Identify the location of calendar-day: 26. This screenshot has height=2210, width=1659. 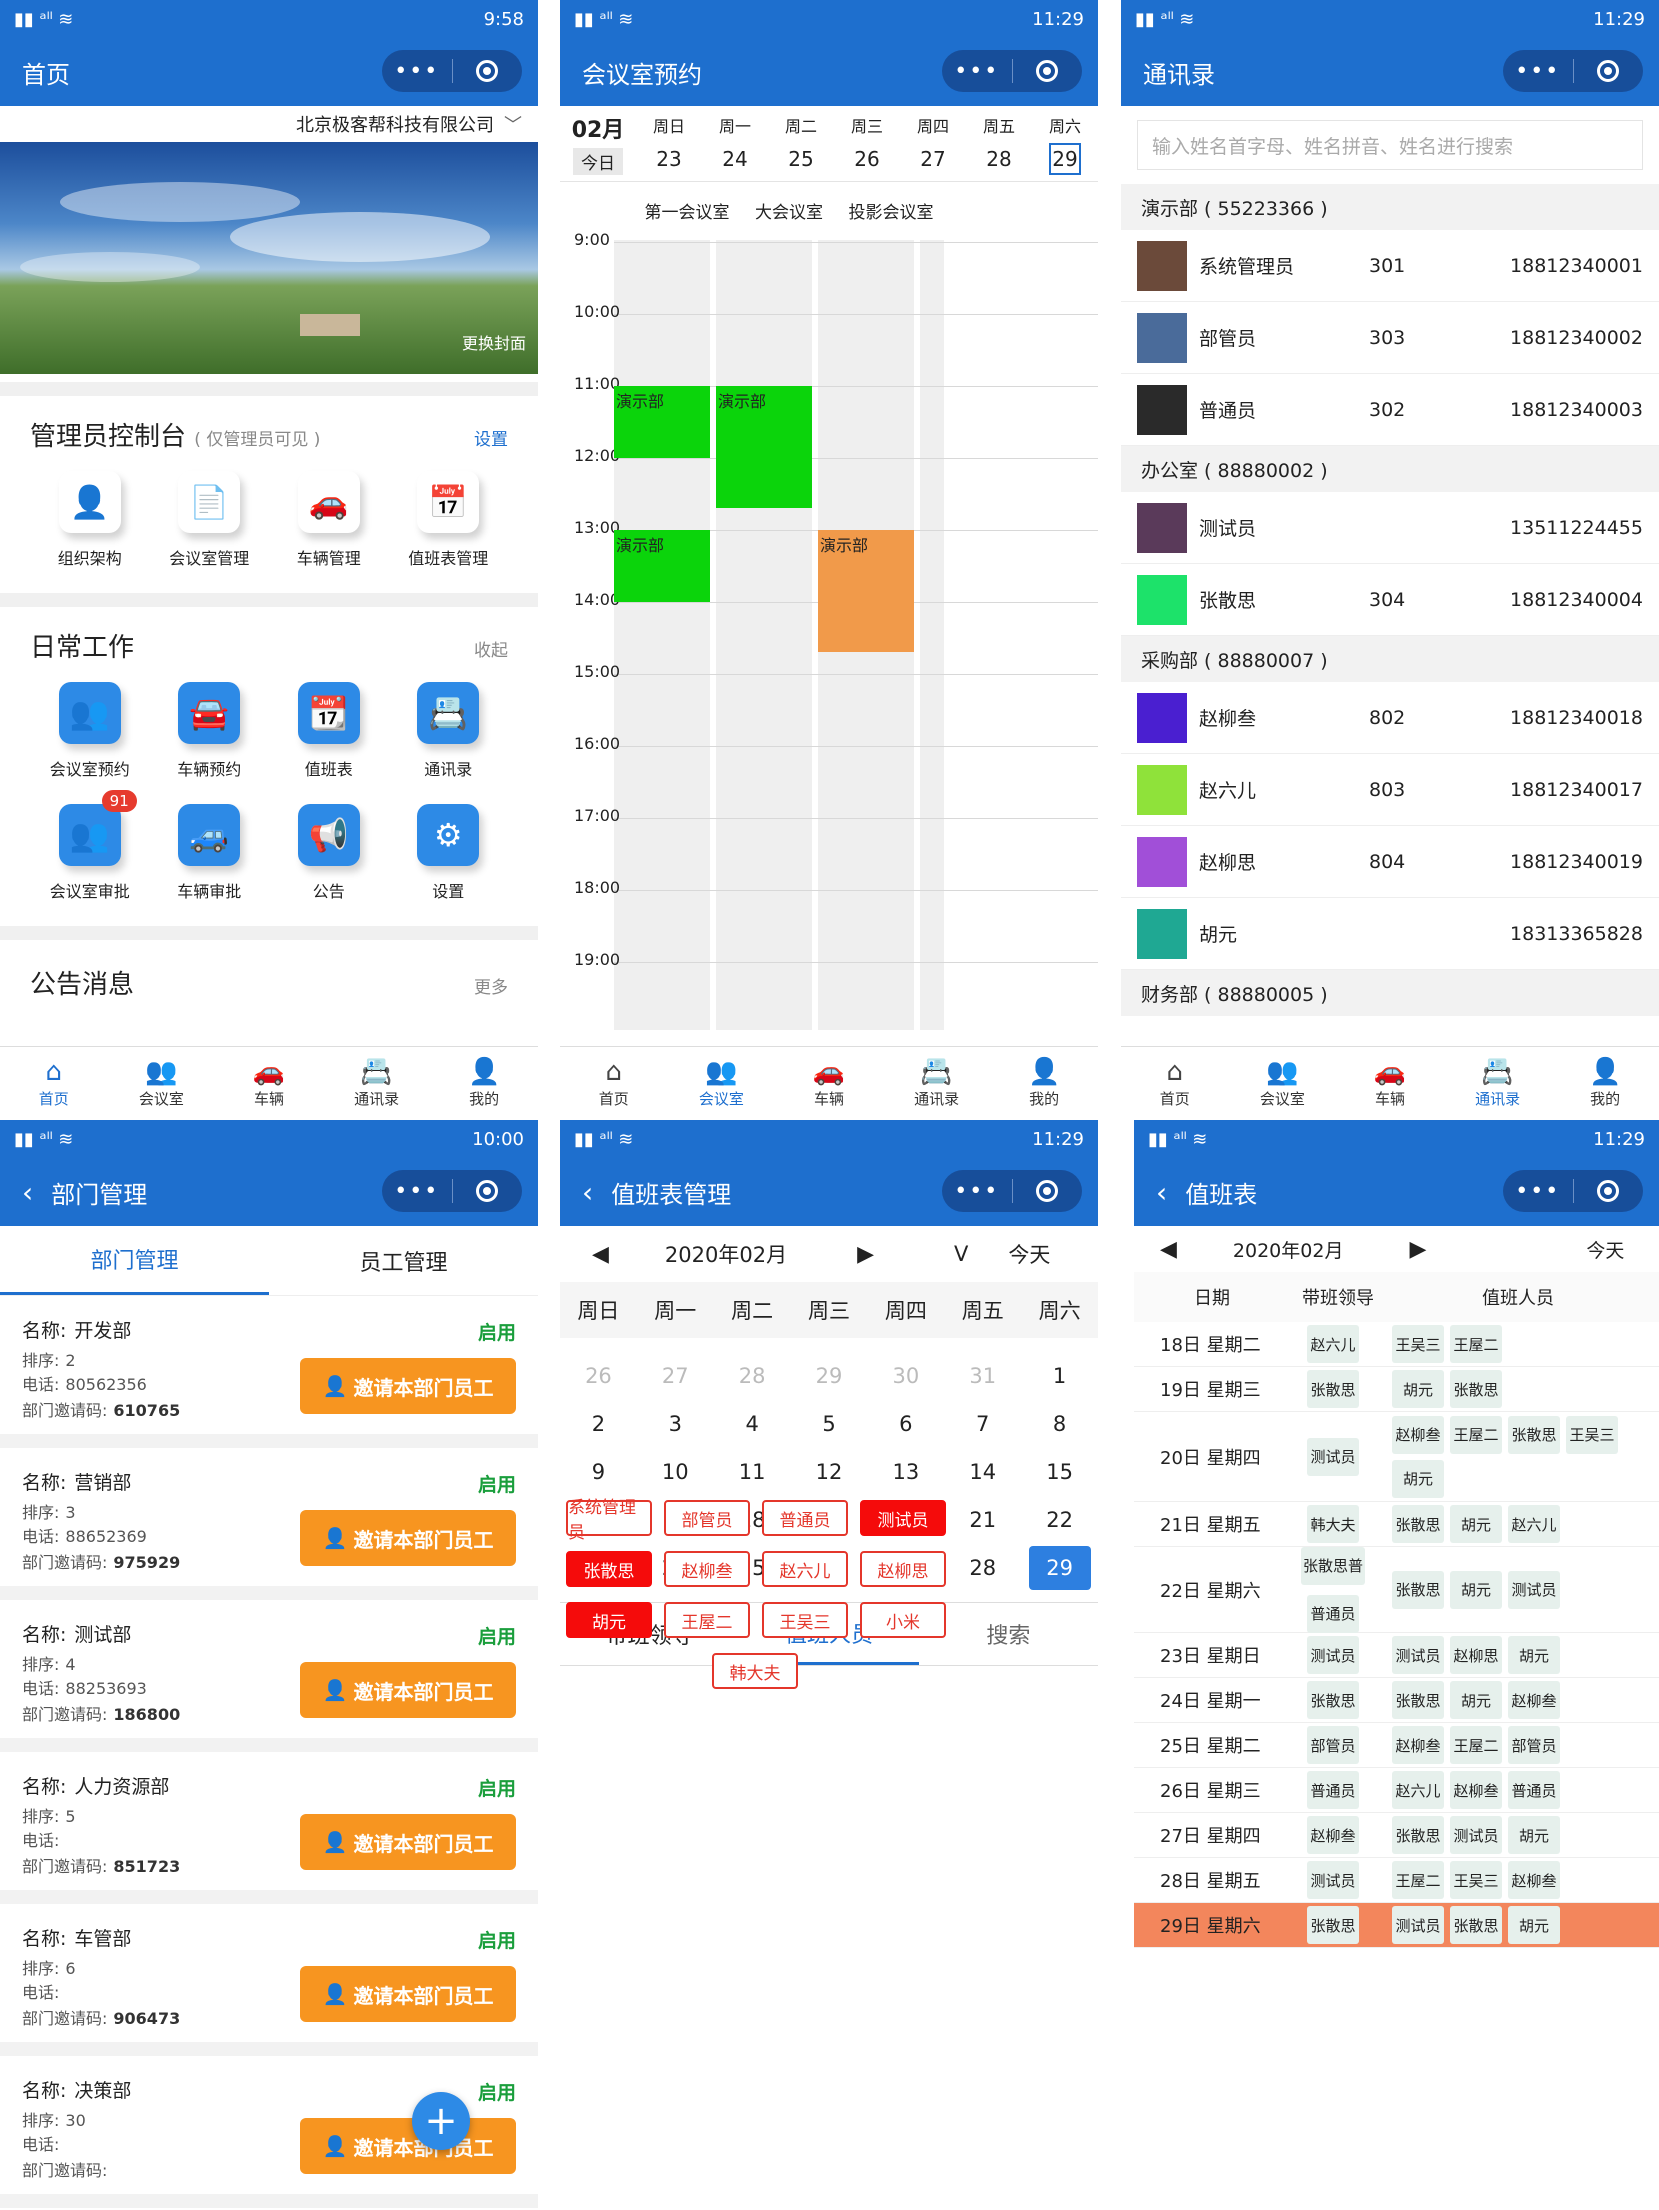
(598, 1376).